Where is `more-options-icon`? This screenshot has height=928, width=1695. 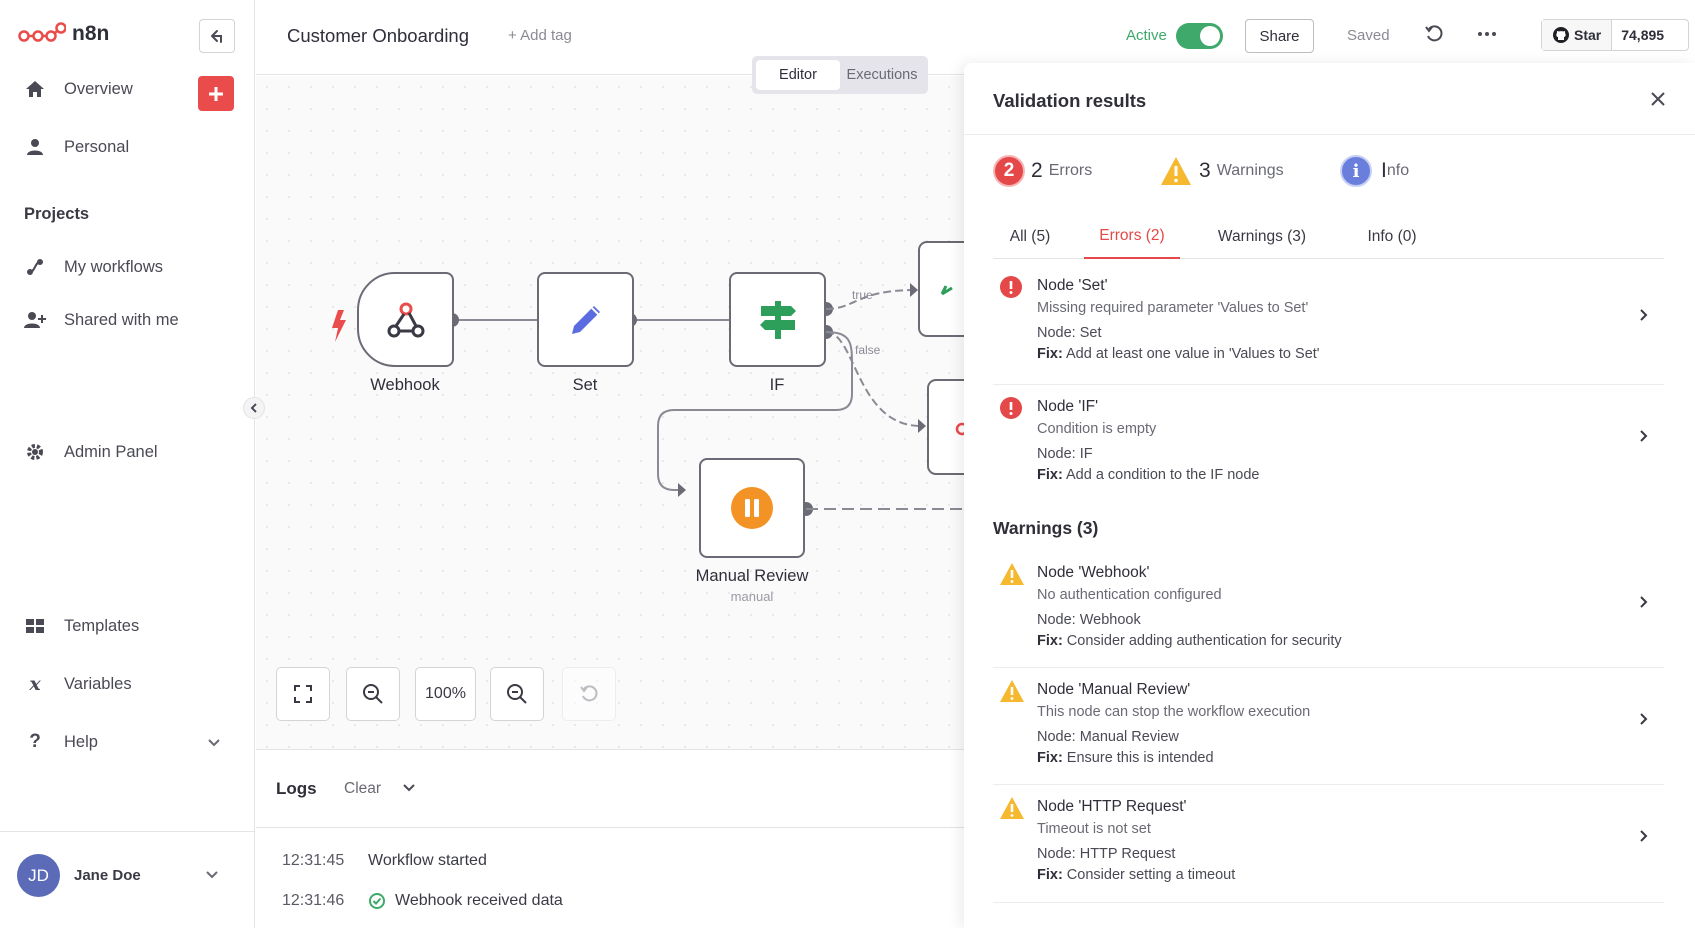
more-options-icon is located at coordinates (1487, 34).